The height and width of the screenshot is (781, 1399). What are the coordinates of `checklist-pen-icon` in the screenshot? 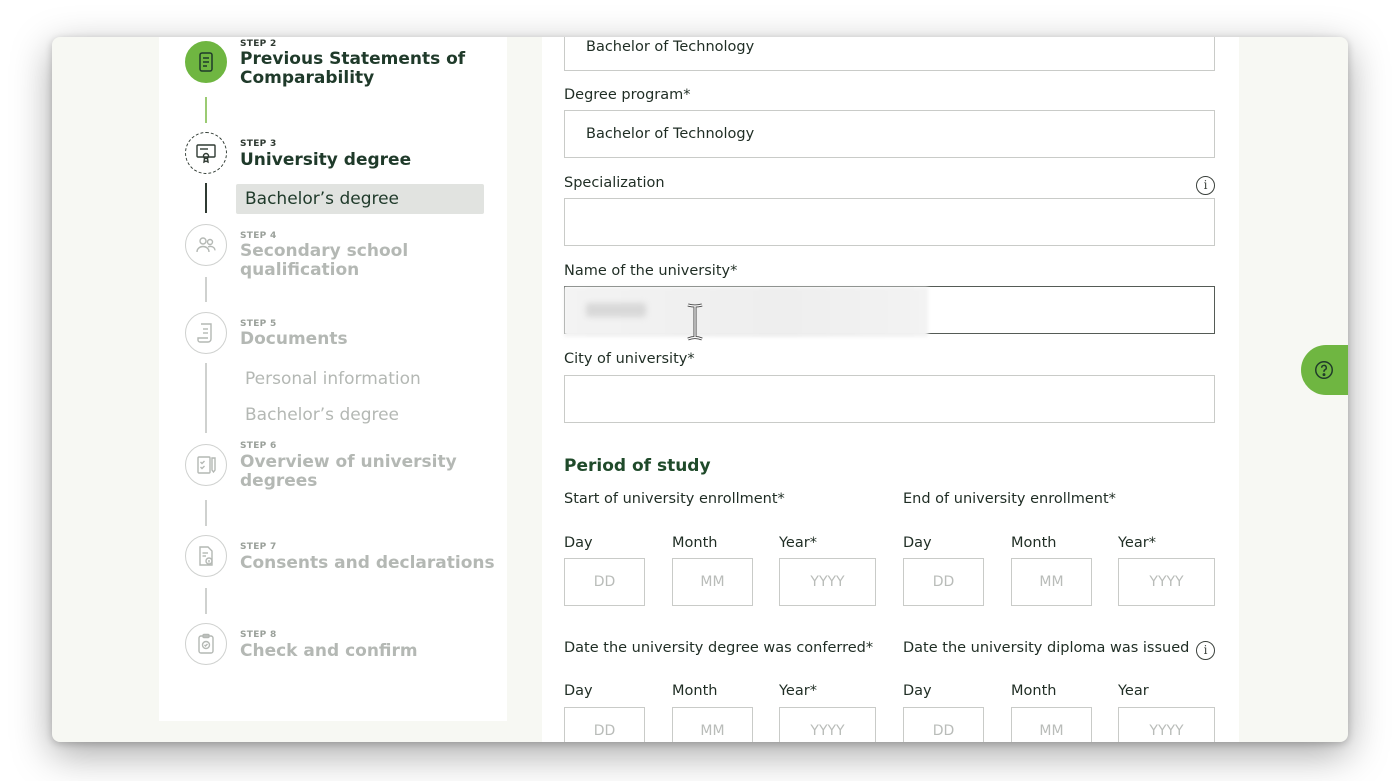 It's located at (206, 465).